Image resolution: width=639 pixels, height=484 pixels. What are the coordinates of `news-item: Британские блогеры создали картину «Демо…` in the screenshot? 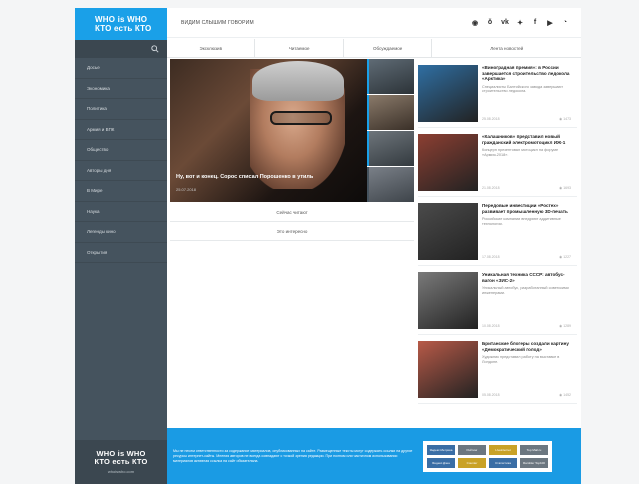 It's located at (497, 369).